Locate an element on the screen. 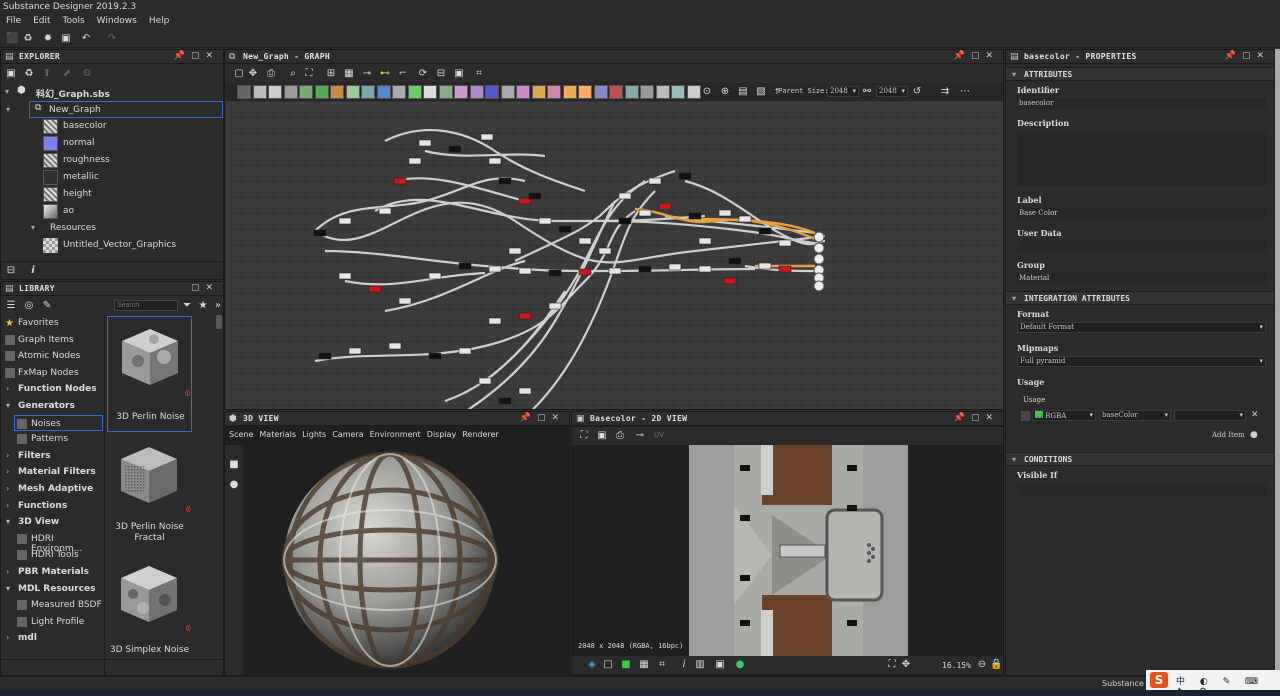 The height and width of the screenshot is (696, 1280). light-bulb-icon: ● is located at coordinates (234, 485).